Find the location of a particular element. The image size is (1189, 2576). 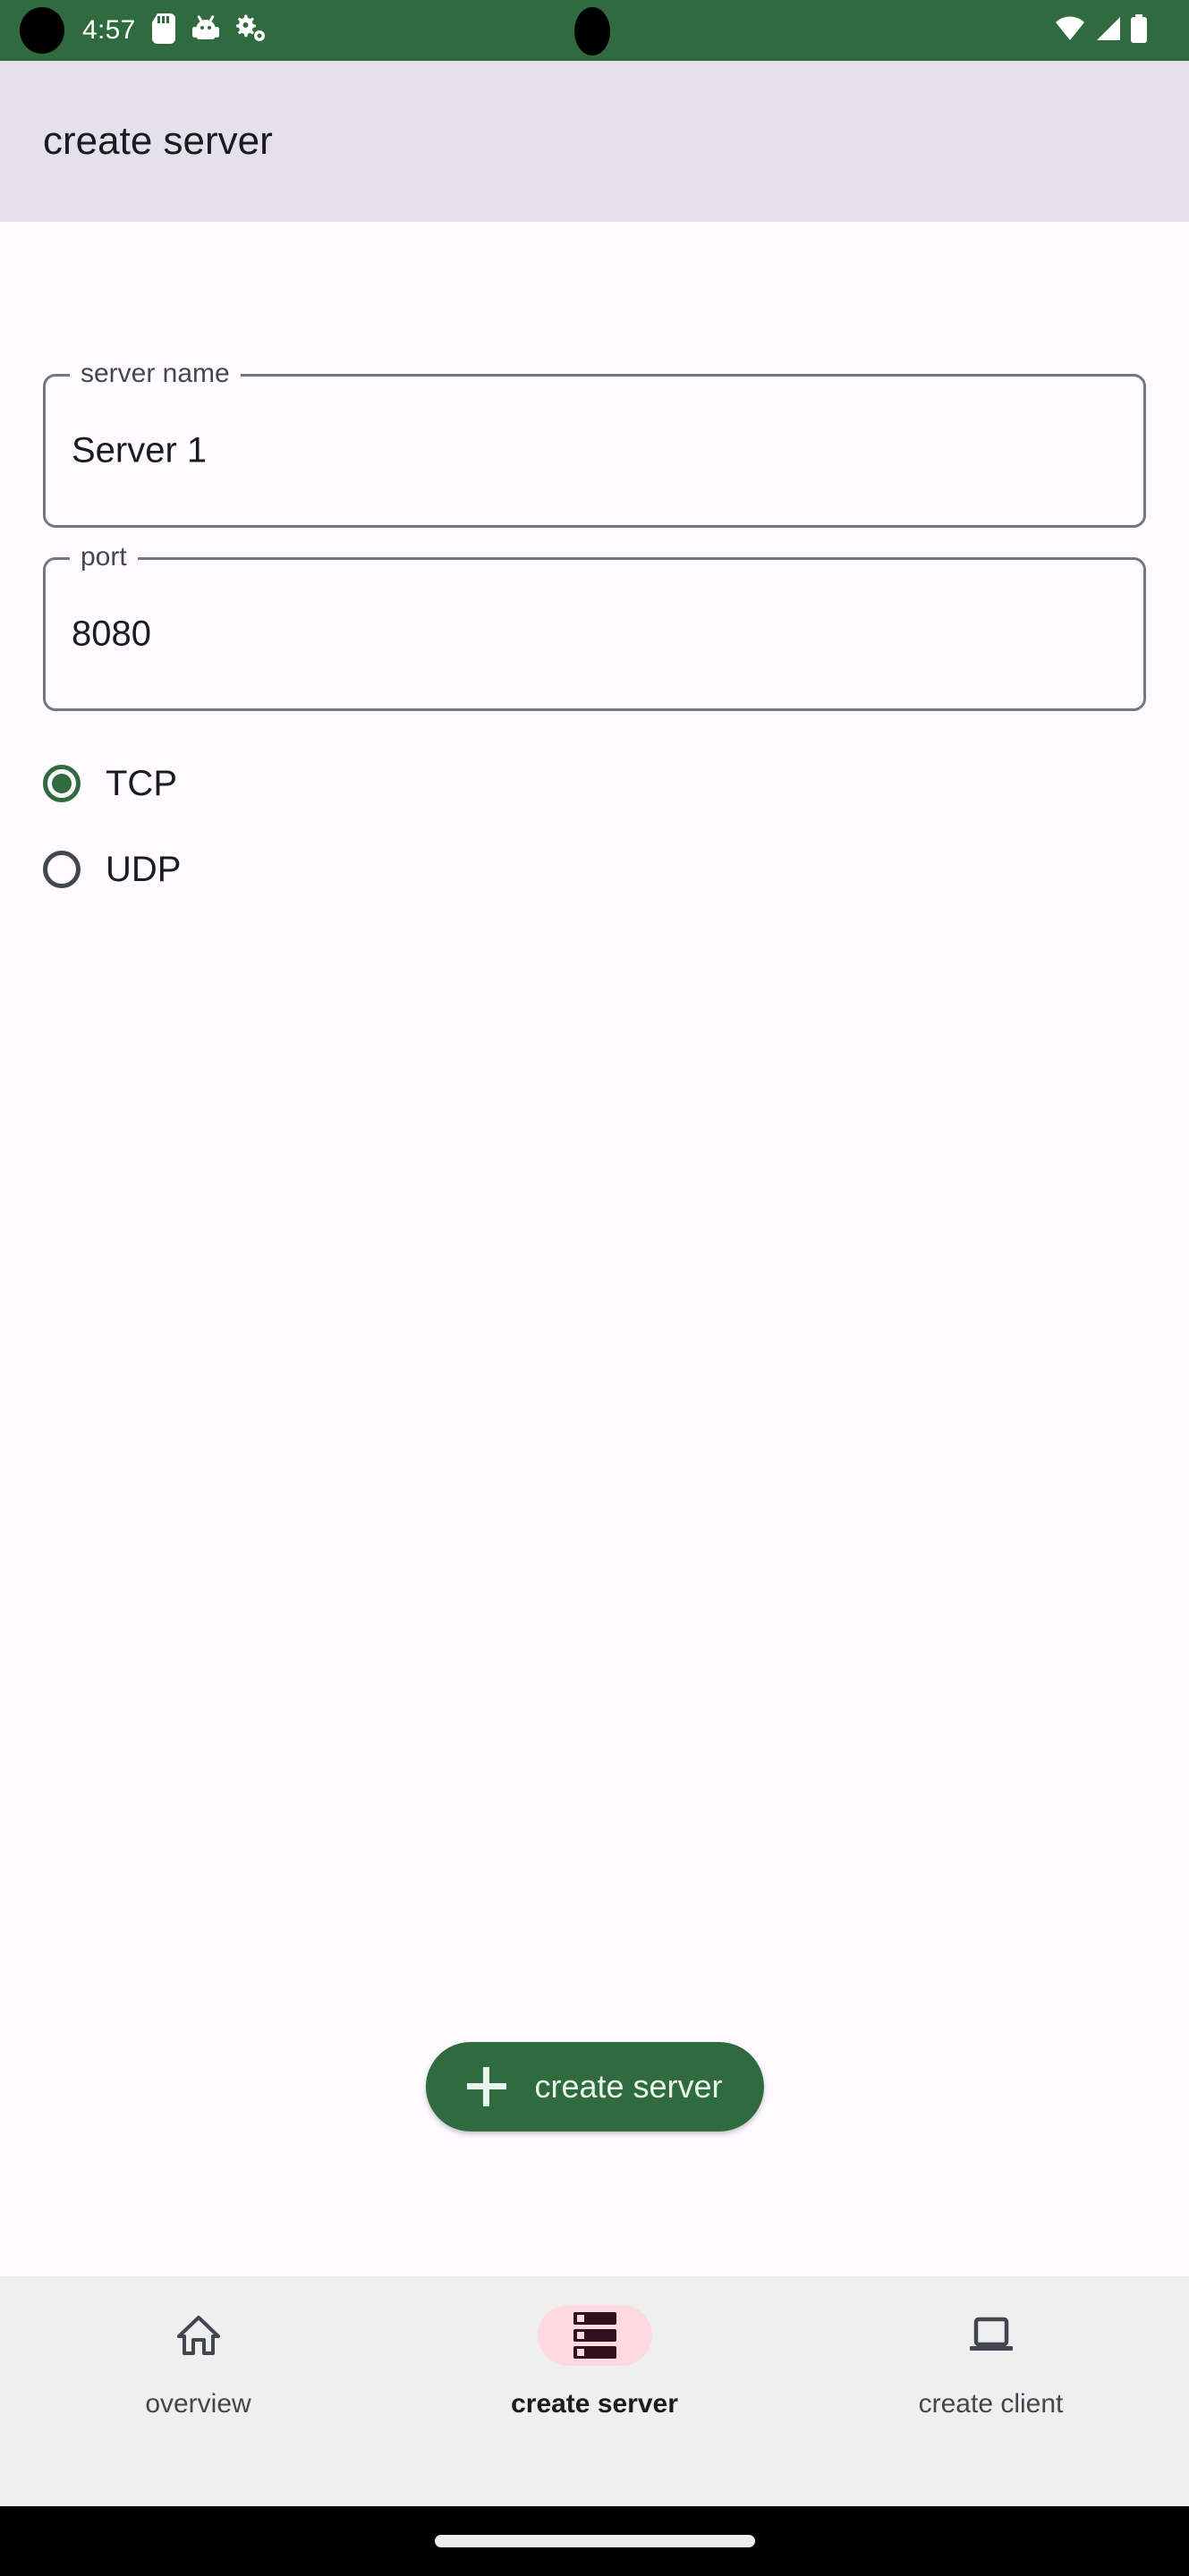

port-label: port is located at coordinates (104, 557).